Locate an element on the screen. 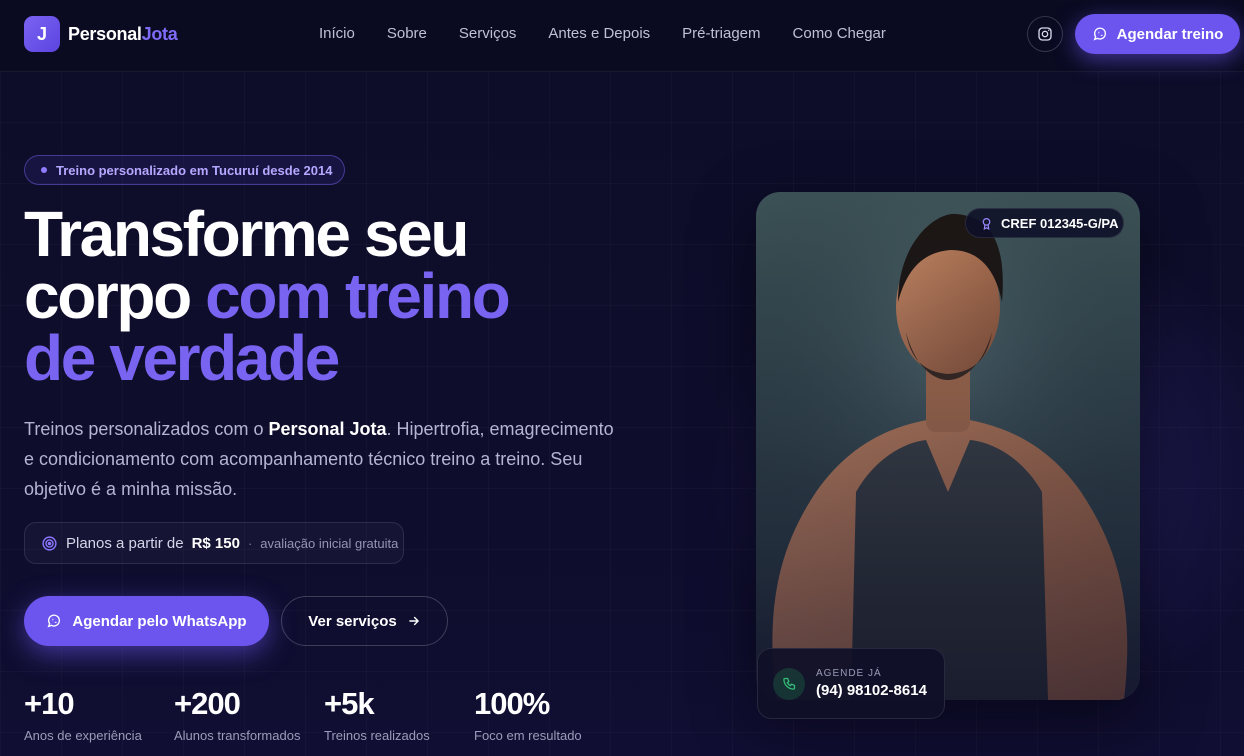 This screenshot has height=756, width=1244. stat-value: 100% is located at coordinates (512, 703).